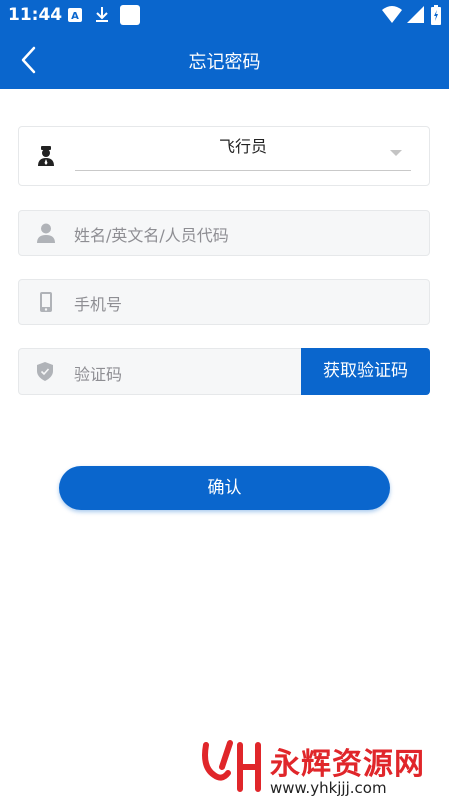 Image resolution: width=449 pixels, height=800 pixels. What do you see at coordinates (102, 17) in the screenshot?
I see `download-icon` at bounding box center [102, 17].